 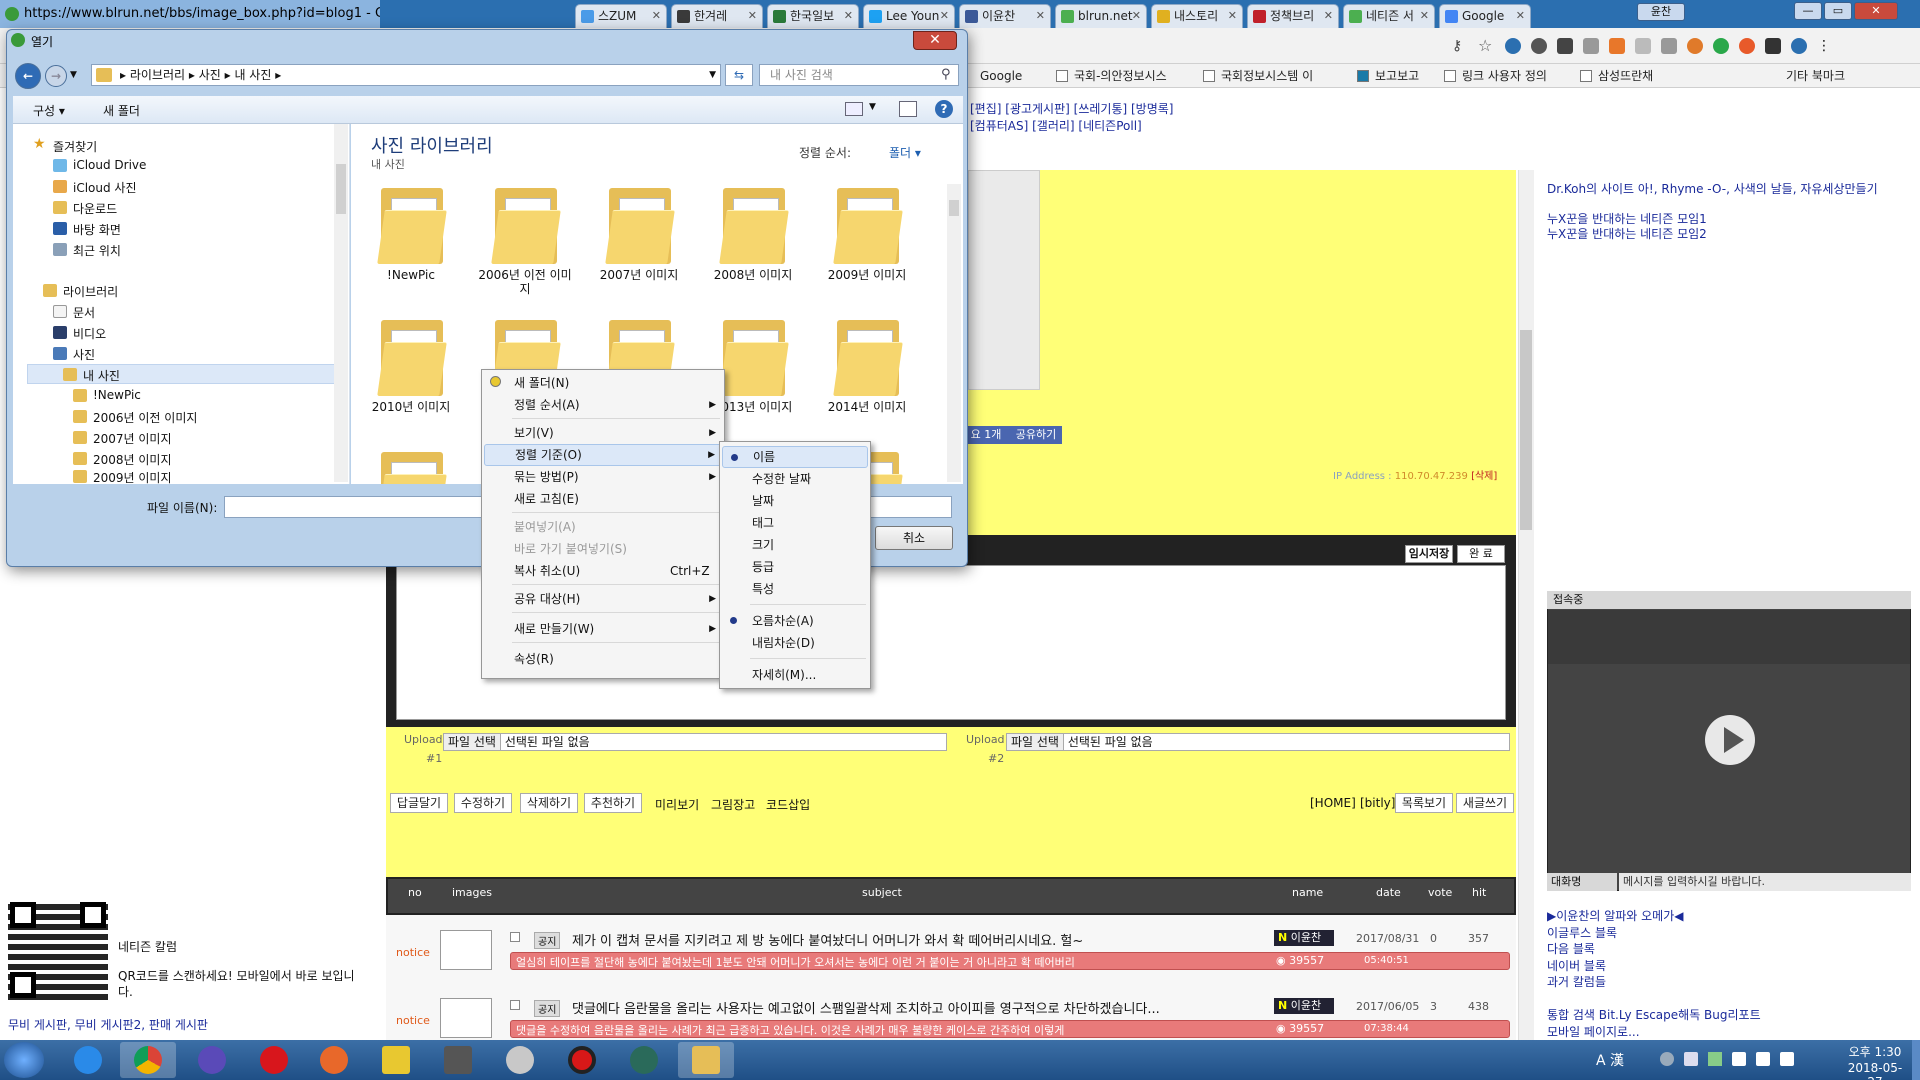 I want to click on nav-libraries: 라이브러리, so click(x=80, y=291).